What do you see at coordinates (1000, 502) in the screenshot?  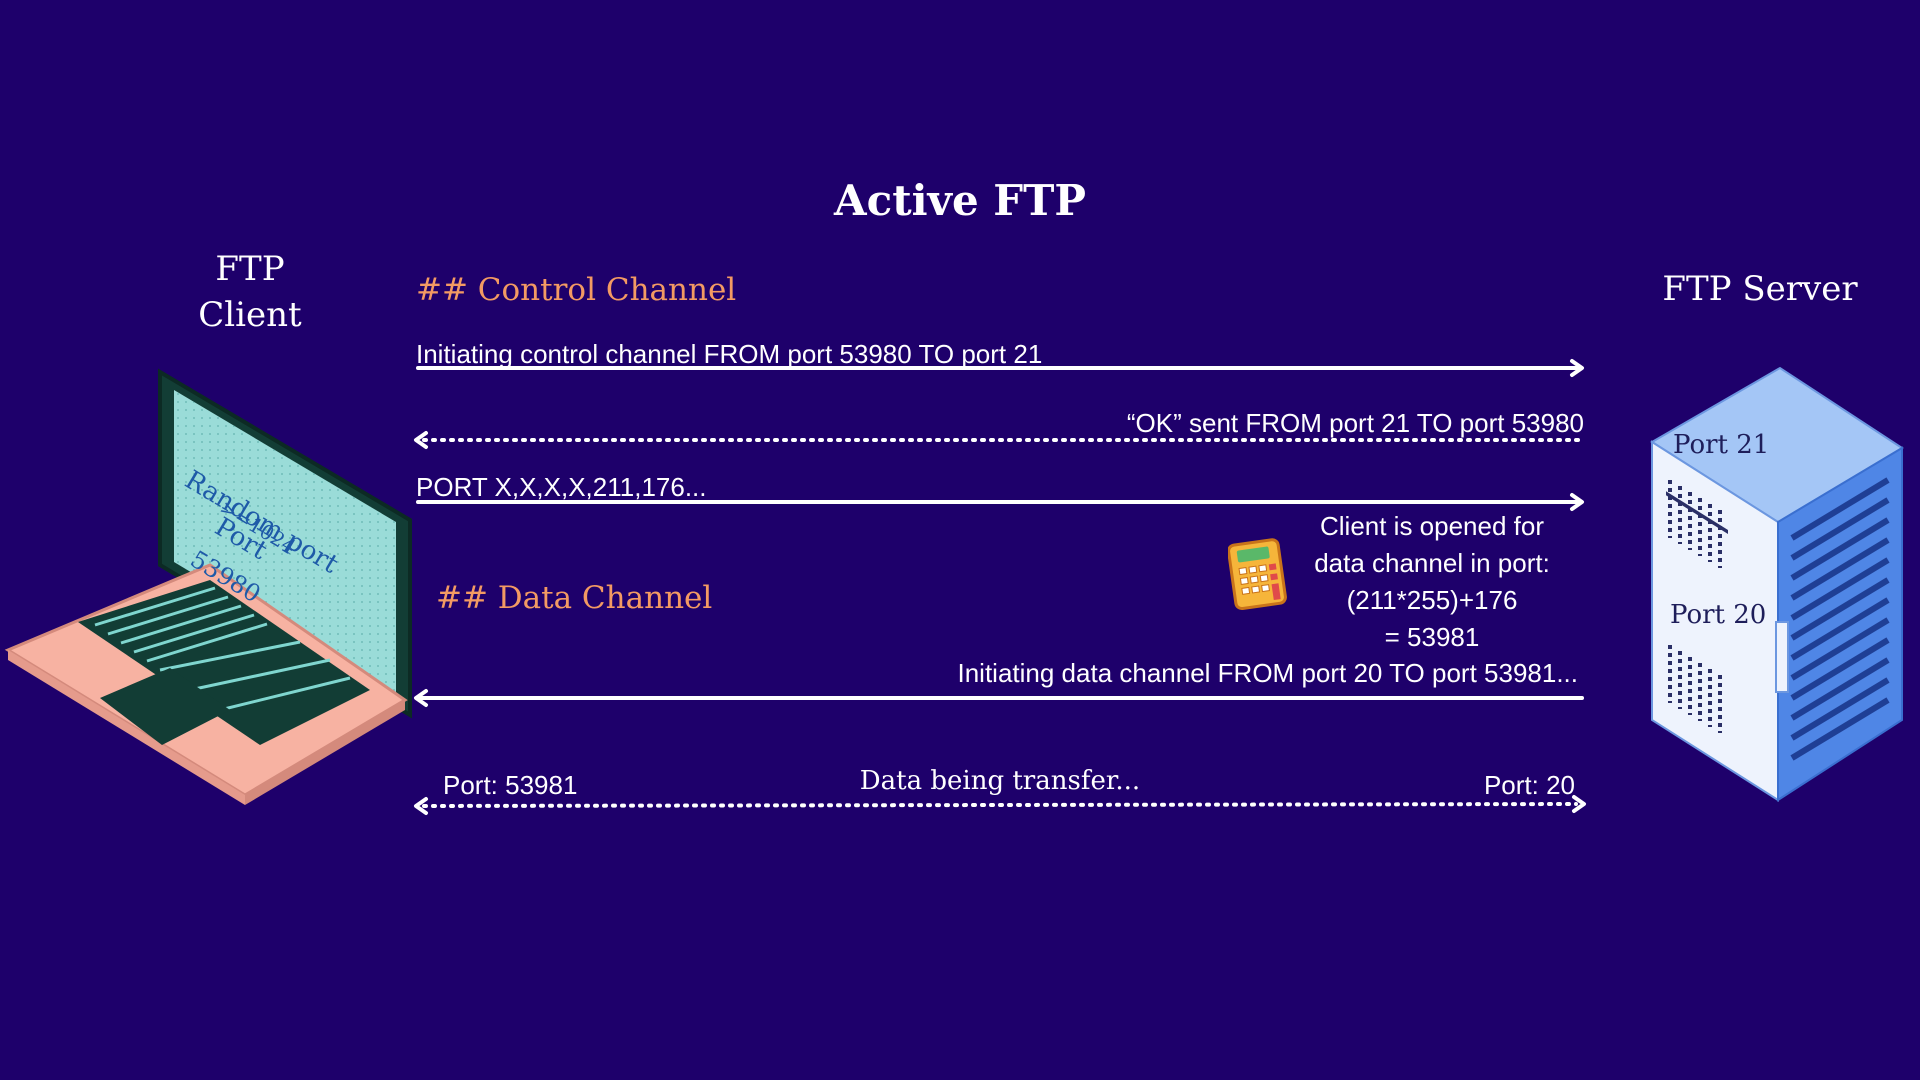 I see `arrow-port-command` at bounding box center [1000, 502].